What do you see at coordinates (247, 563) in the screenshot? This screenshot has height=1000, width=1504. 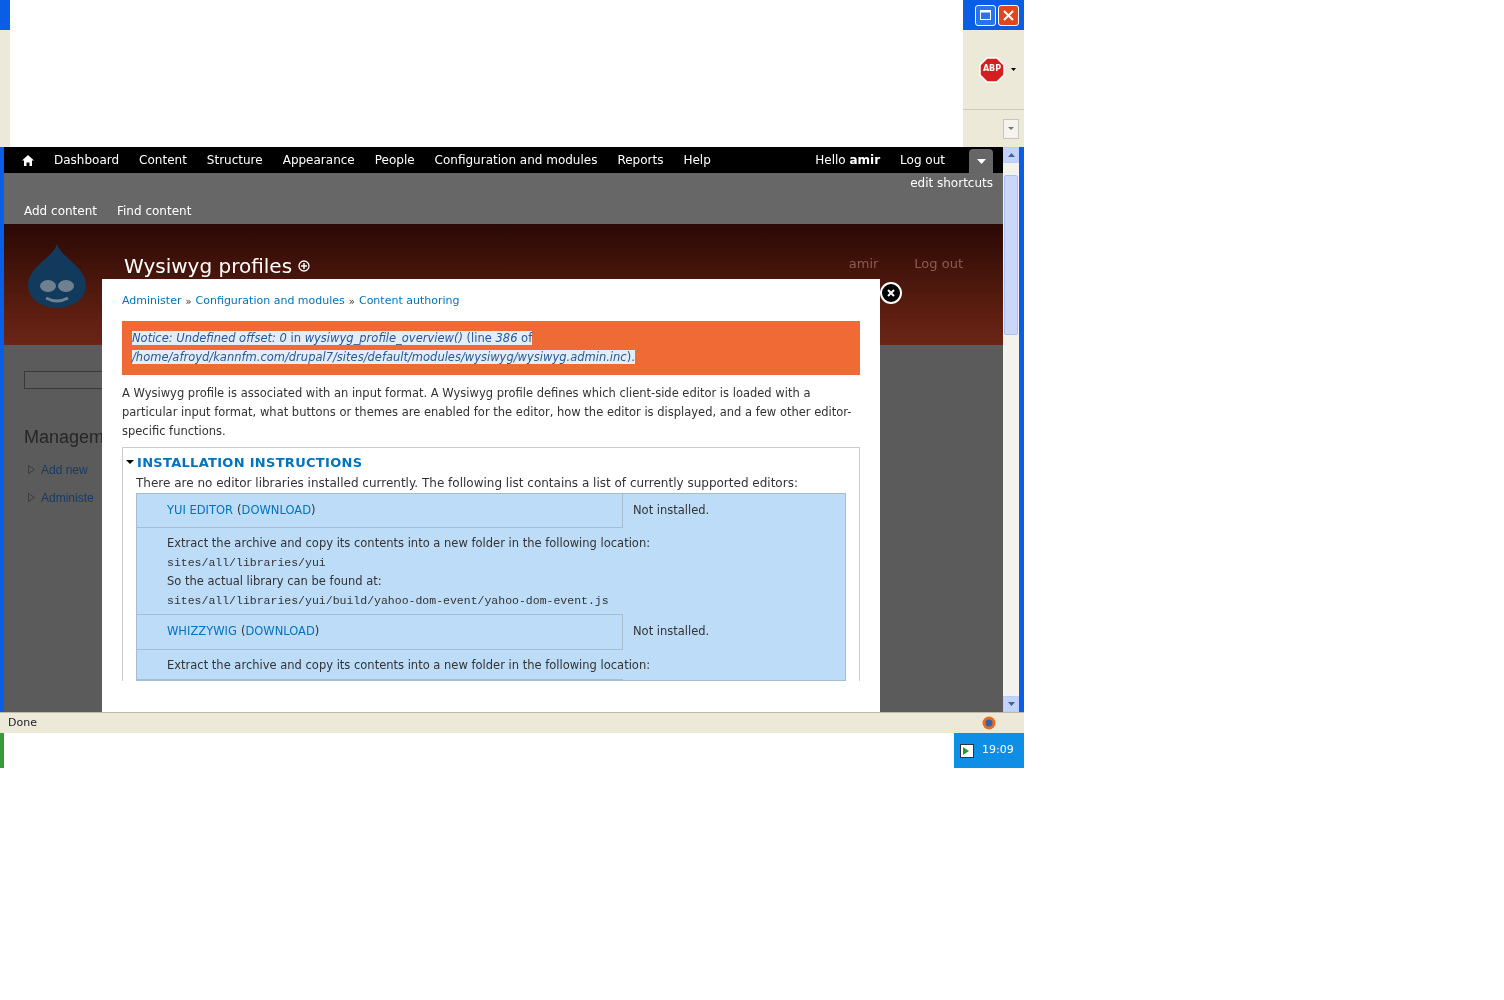 I see `path-text: sites/all/libraries/yui` at bounding box center [247, 563].